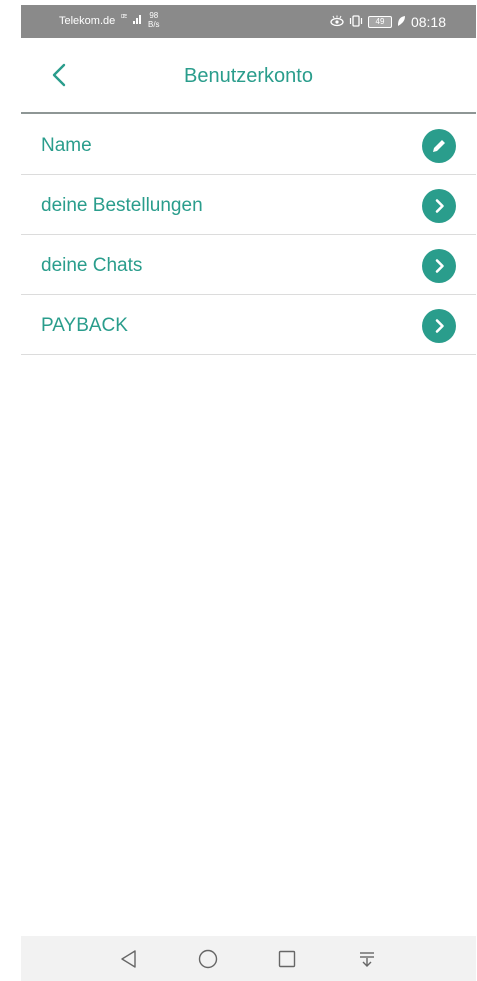  I want to click on recents-square-icon, so click(287, 959).